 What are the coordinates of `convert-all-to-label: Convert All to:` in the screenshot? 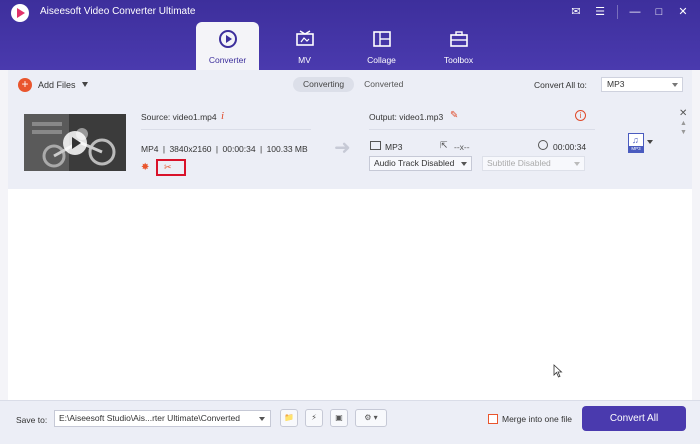 It's located at (560, 85).